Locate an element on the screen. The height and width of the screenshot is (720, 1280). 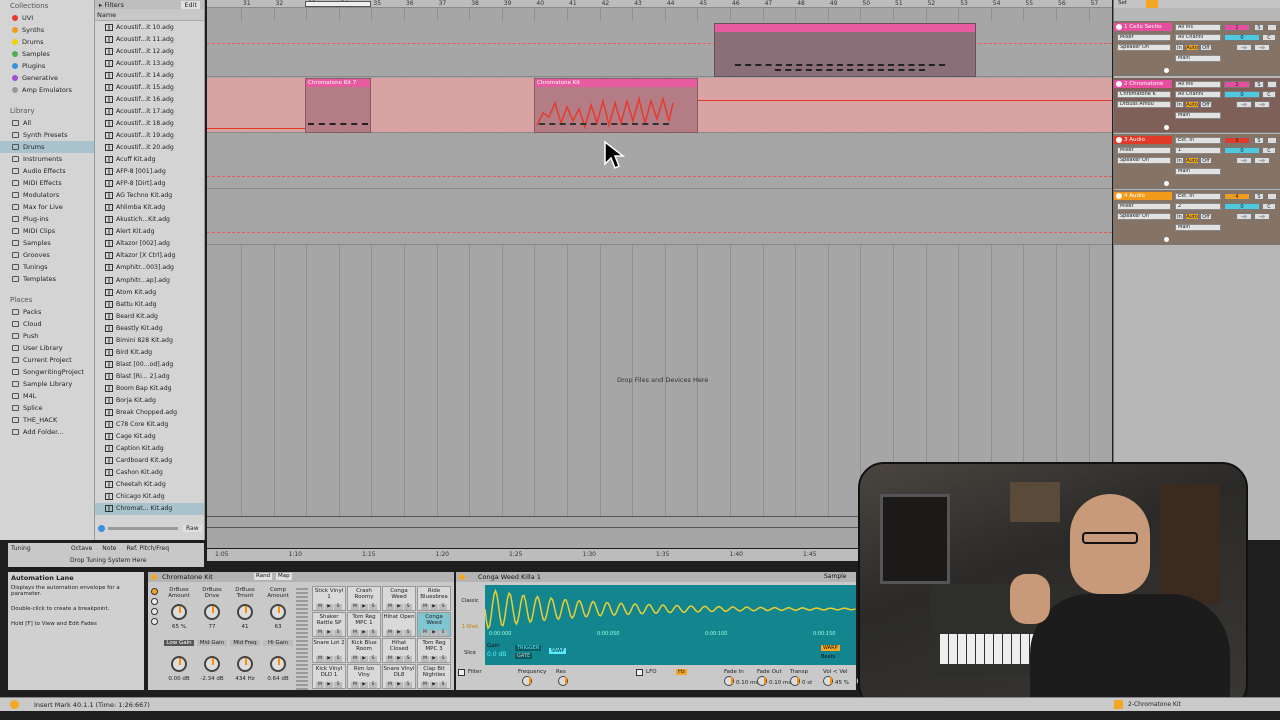
macro-value: 63 is located at coordinates (278, 627).